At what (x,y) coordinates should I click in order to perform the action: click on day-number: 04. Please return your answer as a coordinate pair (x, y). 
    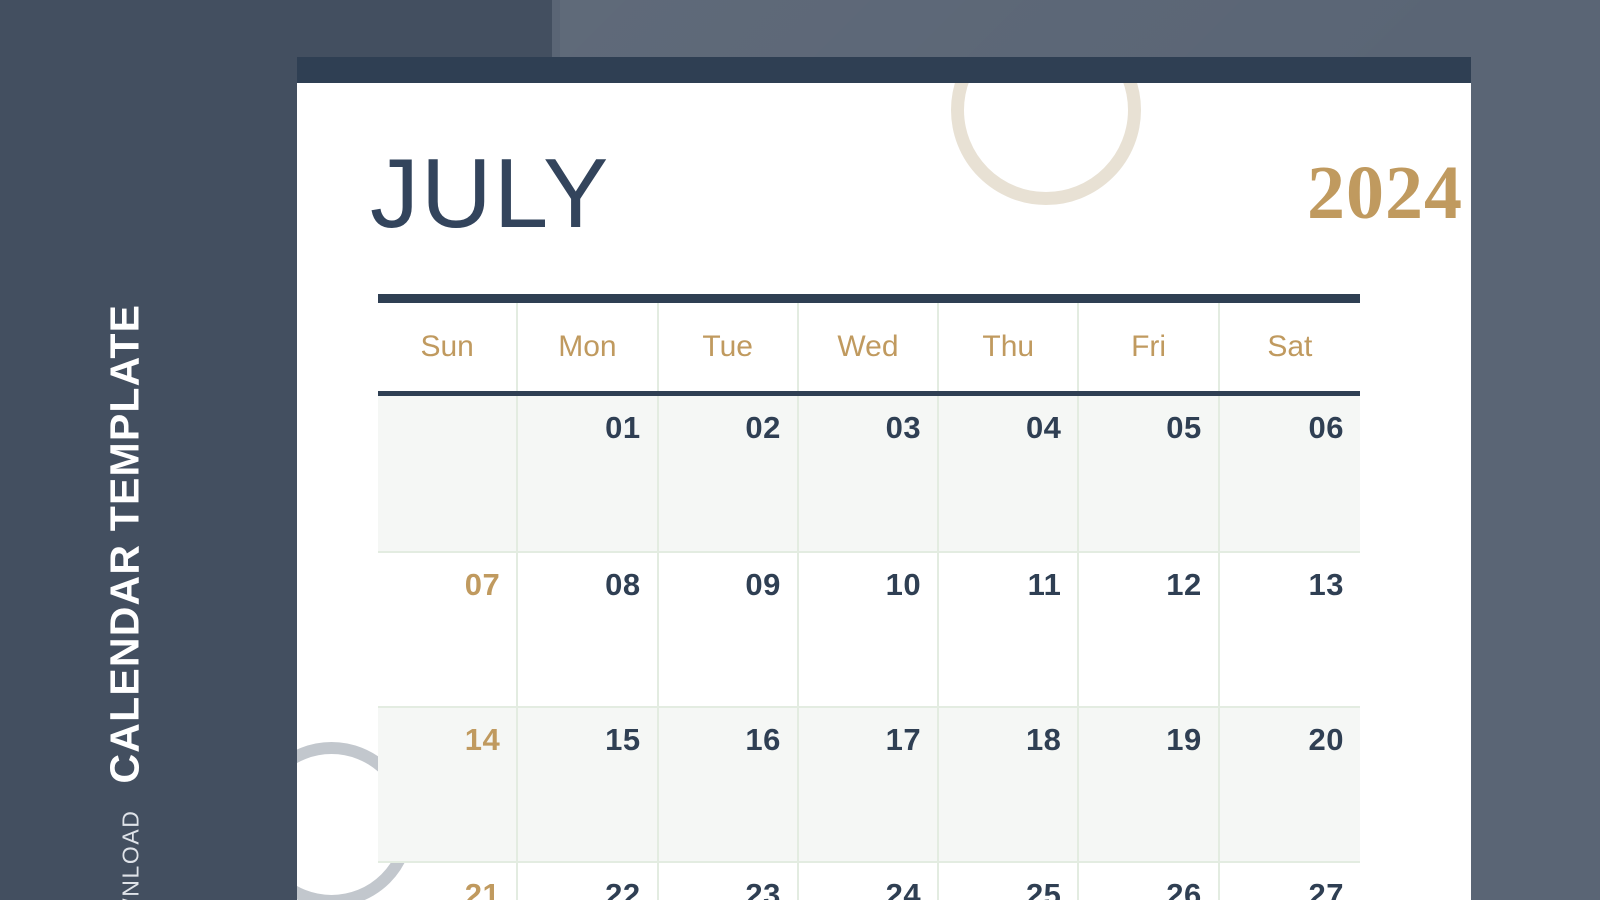
    Looking at the image, I should click on (1043, 427).